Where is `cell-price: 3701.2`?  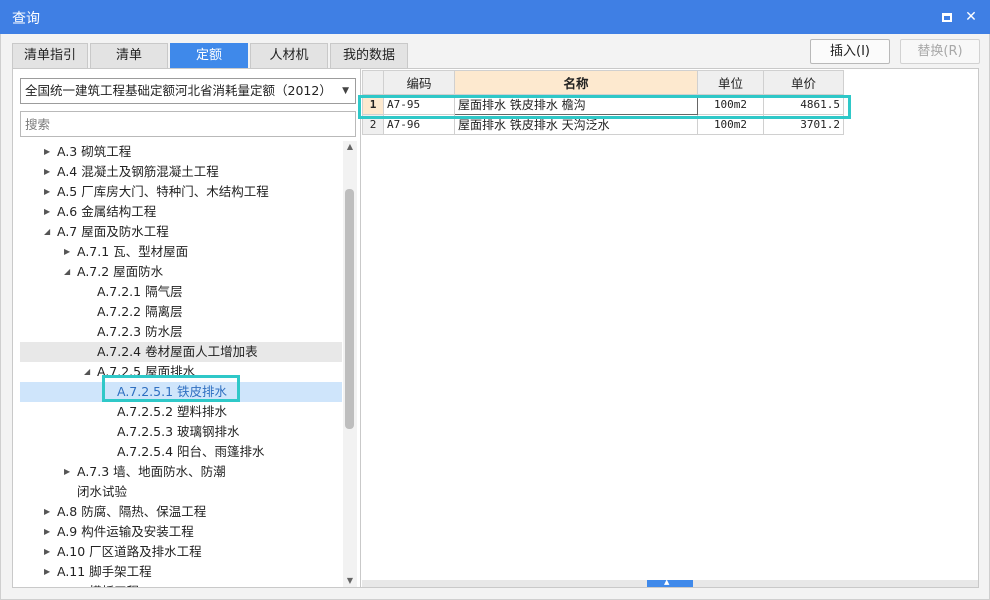
cell-price: 3701.2 is located at coordinates (803, 124).